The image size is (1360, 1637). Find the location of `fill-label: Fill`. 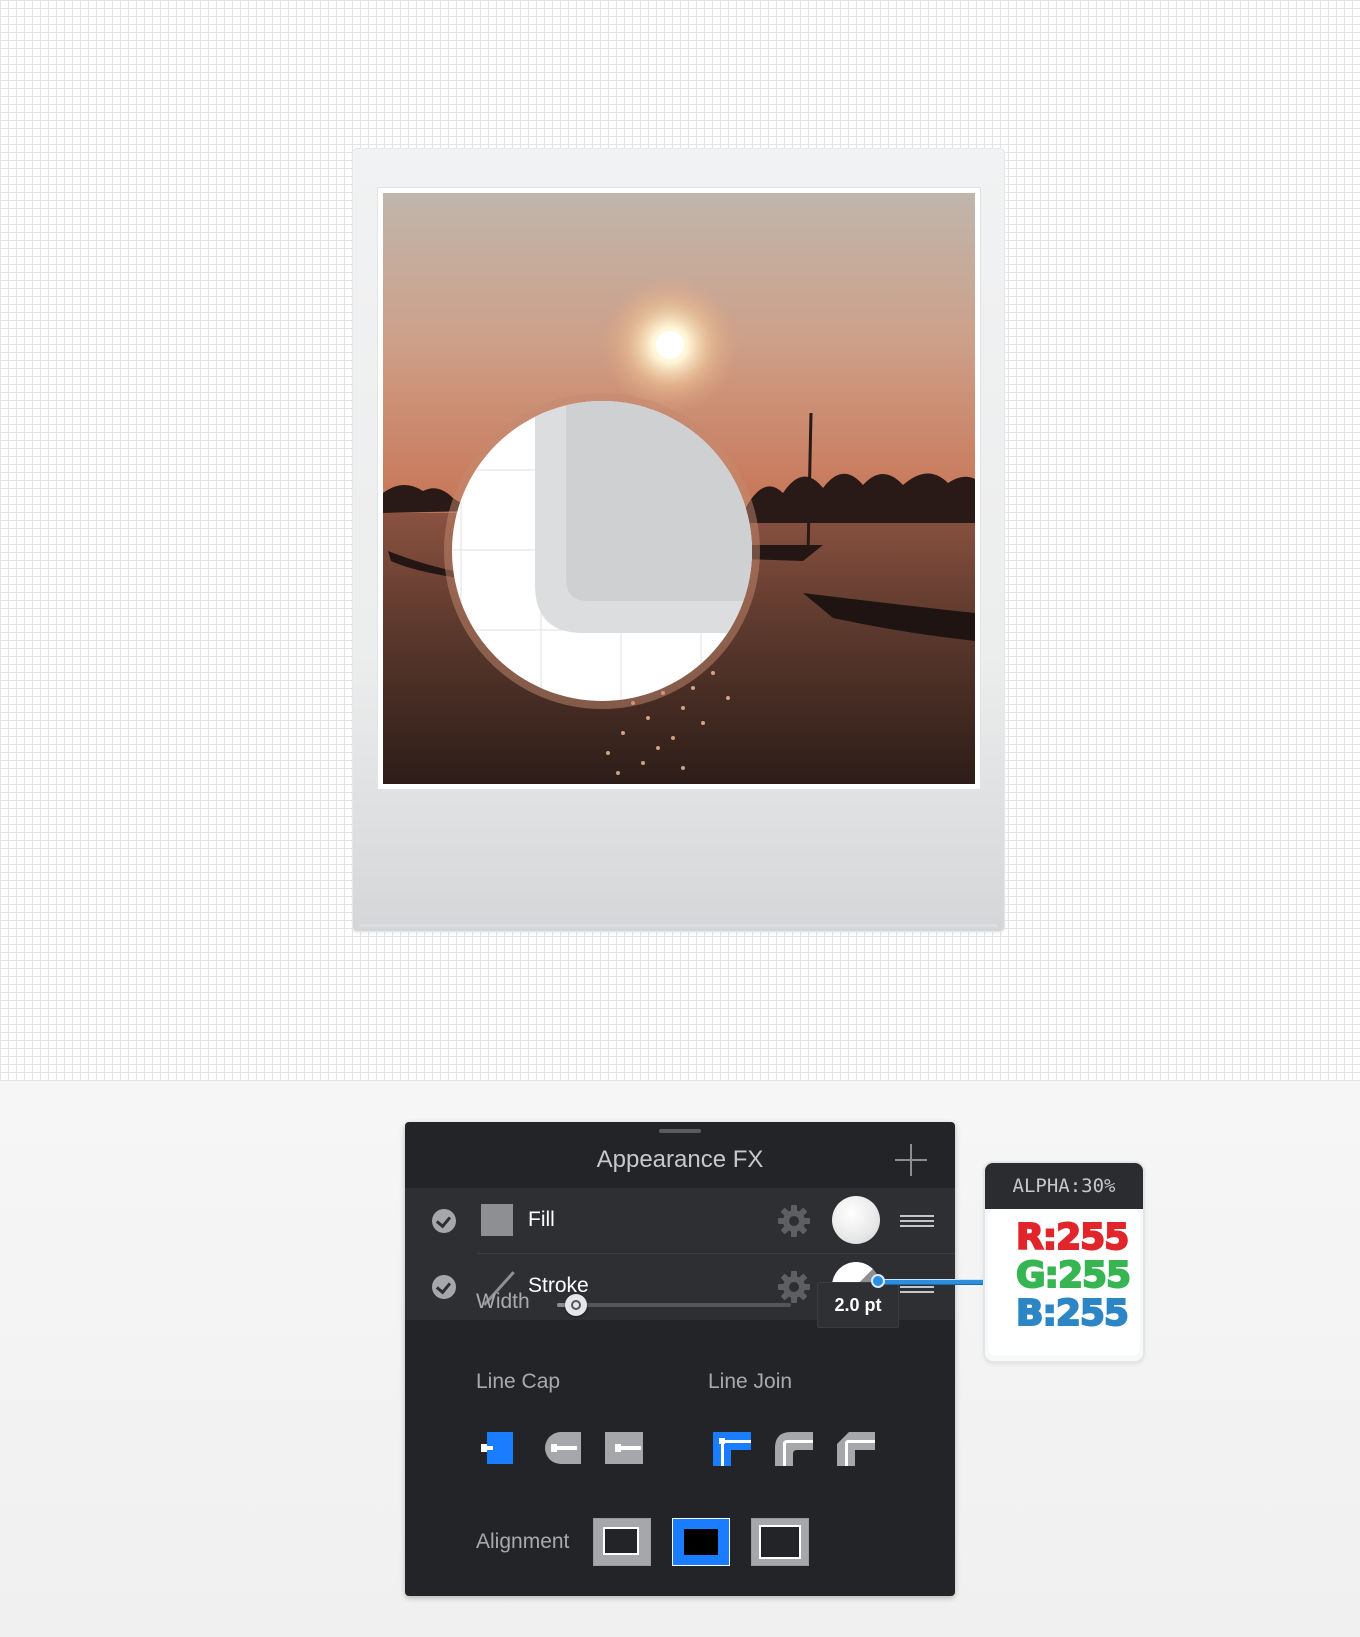

fill-label: Fill is located at coordinates (541, 1219).